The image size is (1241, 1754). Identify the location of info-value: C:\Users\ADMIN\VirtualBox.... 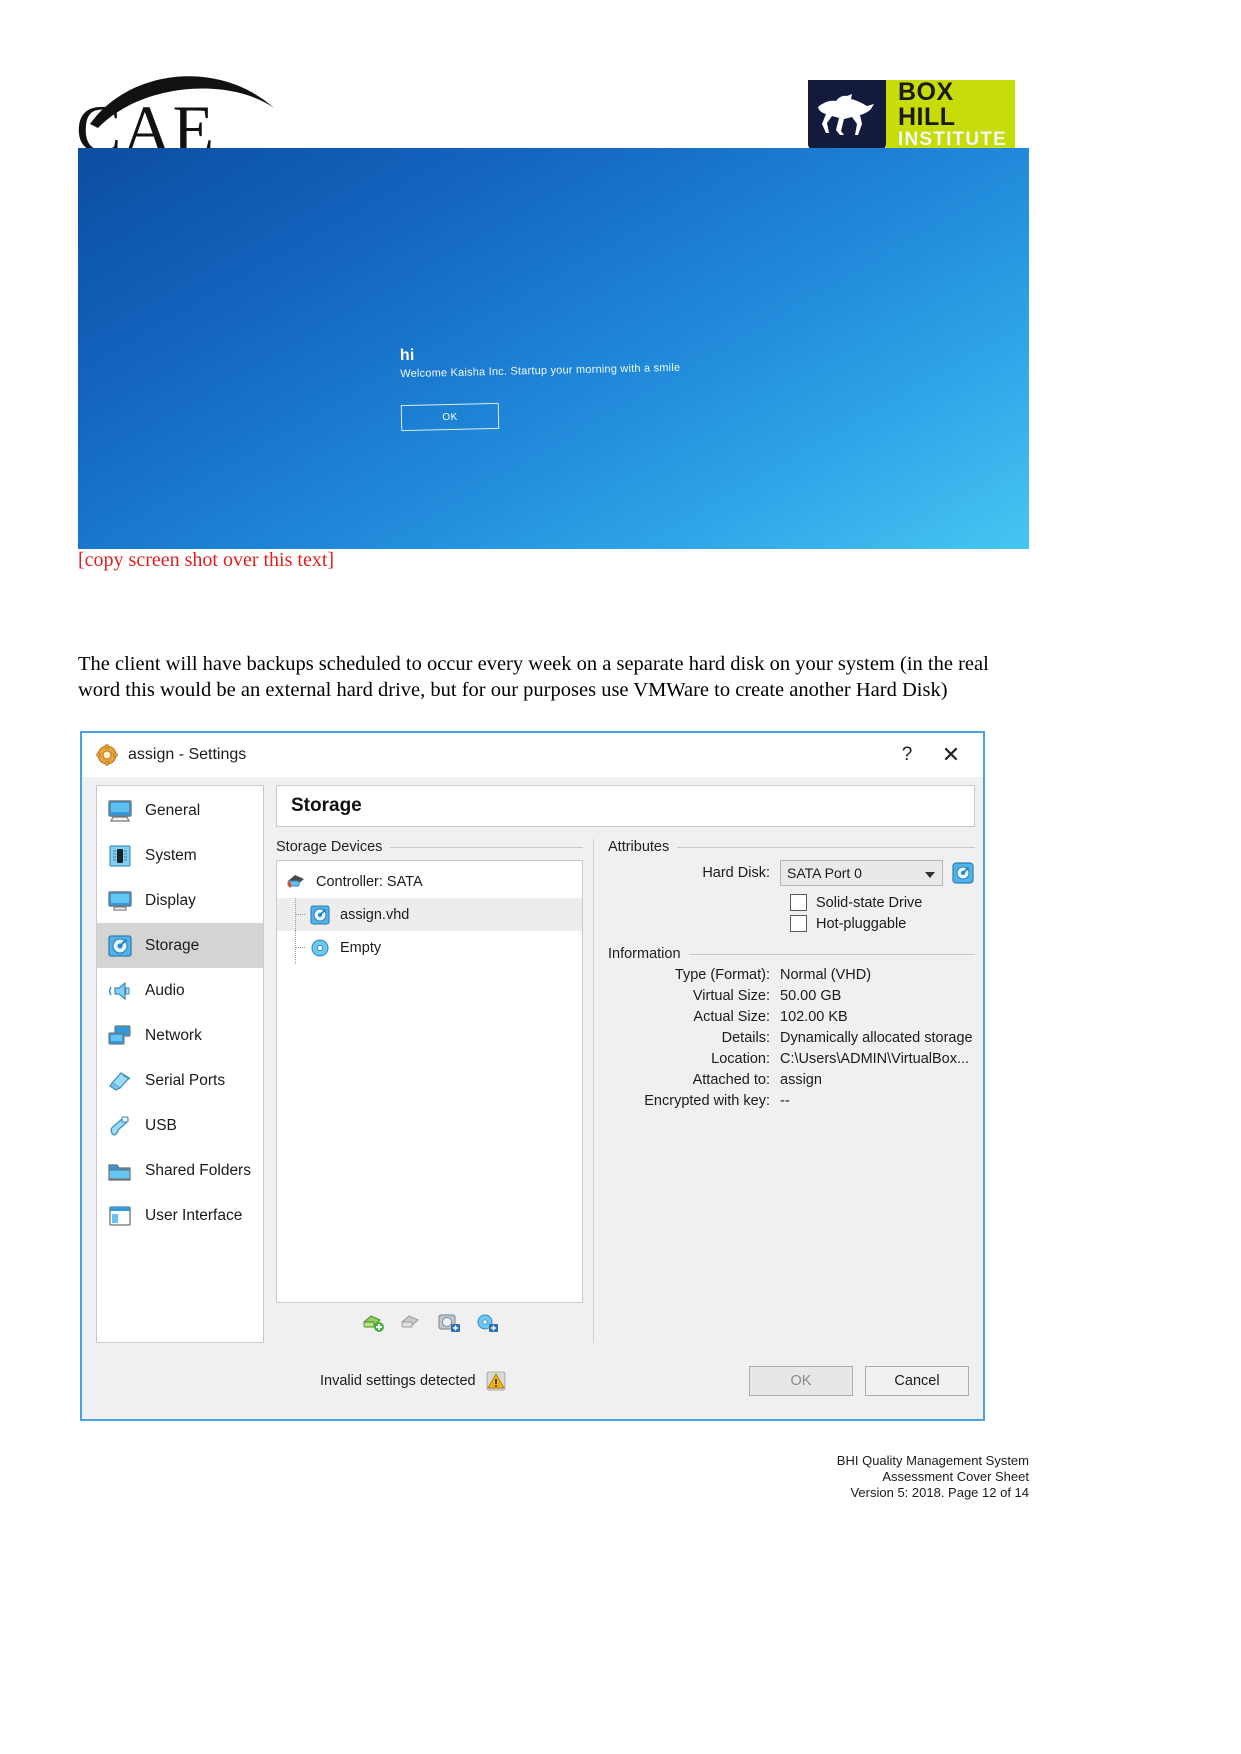
(875, 1059).